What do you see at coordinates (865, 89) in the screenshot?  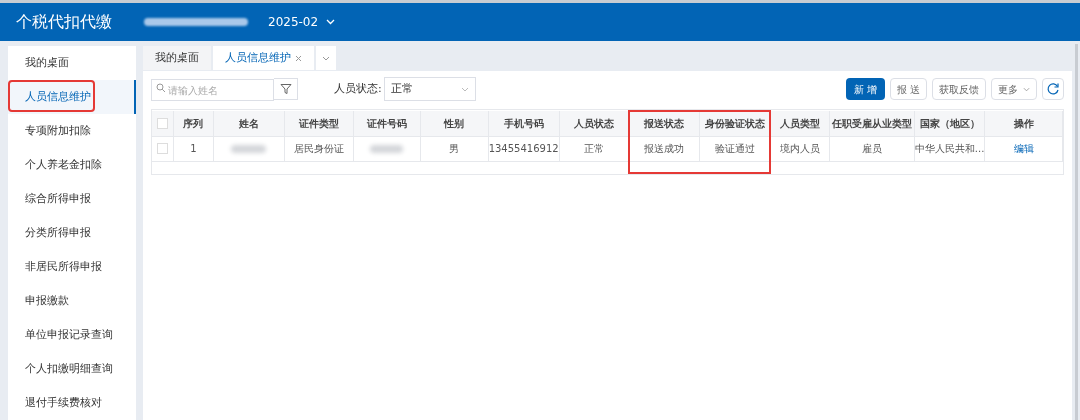 I see `add-button: 新 增` at bounding box center [865, 89].